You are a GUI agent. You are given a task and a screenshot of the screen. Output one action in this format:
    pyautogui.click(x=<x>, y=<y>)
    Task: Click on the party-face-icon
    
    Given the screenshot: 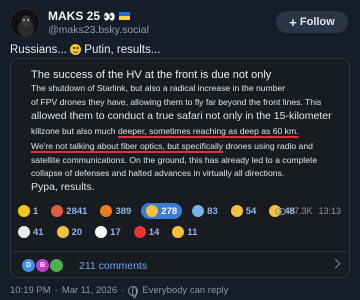 What is the action you would take?
    pyautogui.click(x=62, y=232)
    